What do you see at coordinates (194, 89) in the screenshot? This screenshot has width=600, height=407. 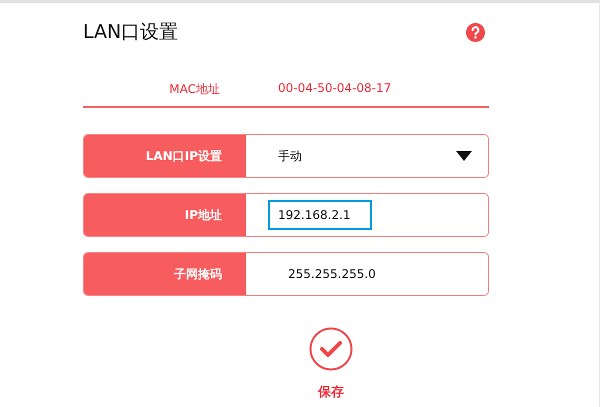 I see `mac-label: MAC地址` at bounding box center [194, 89].